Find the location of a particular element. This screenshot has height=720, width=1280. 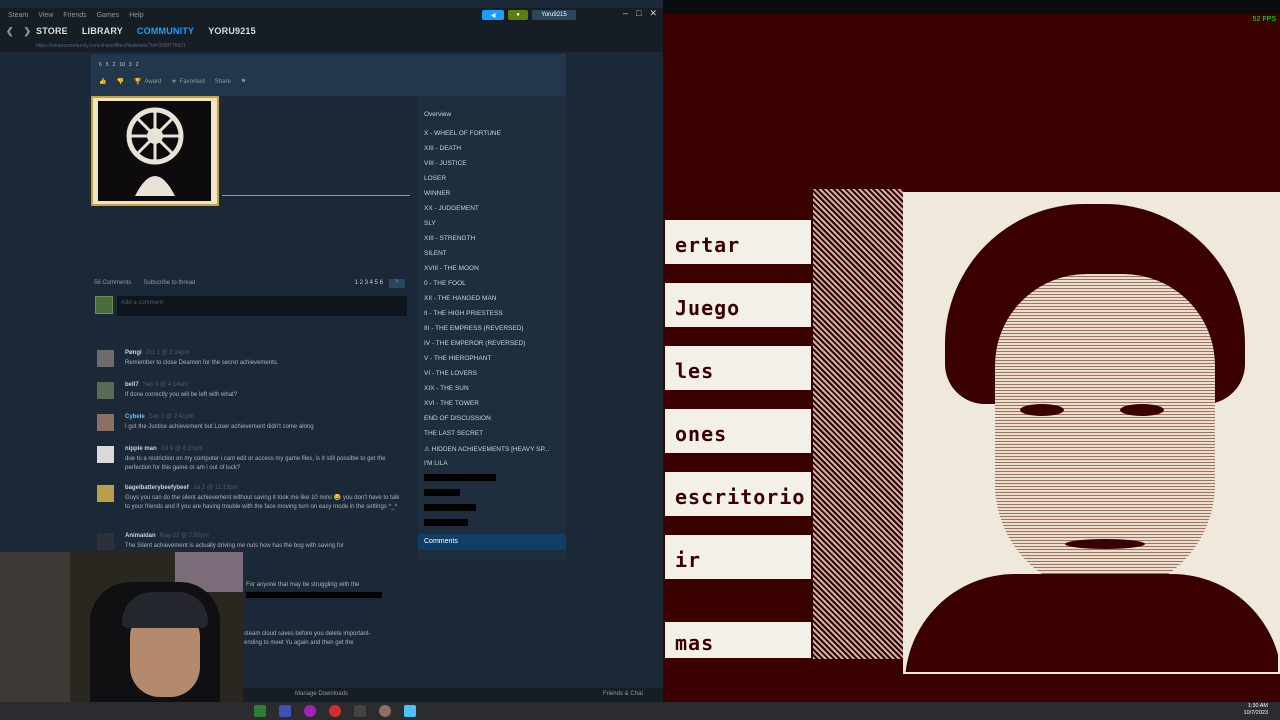

section-link-comments: Comments is located at coordinates (492, 542).